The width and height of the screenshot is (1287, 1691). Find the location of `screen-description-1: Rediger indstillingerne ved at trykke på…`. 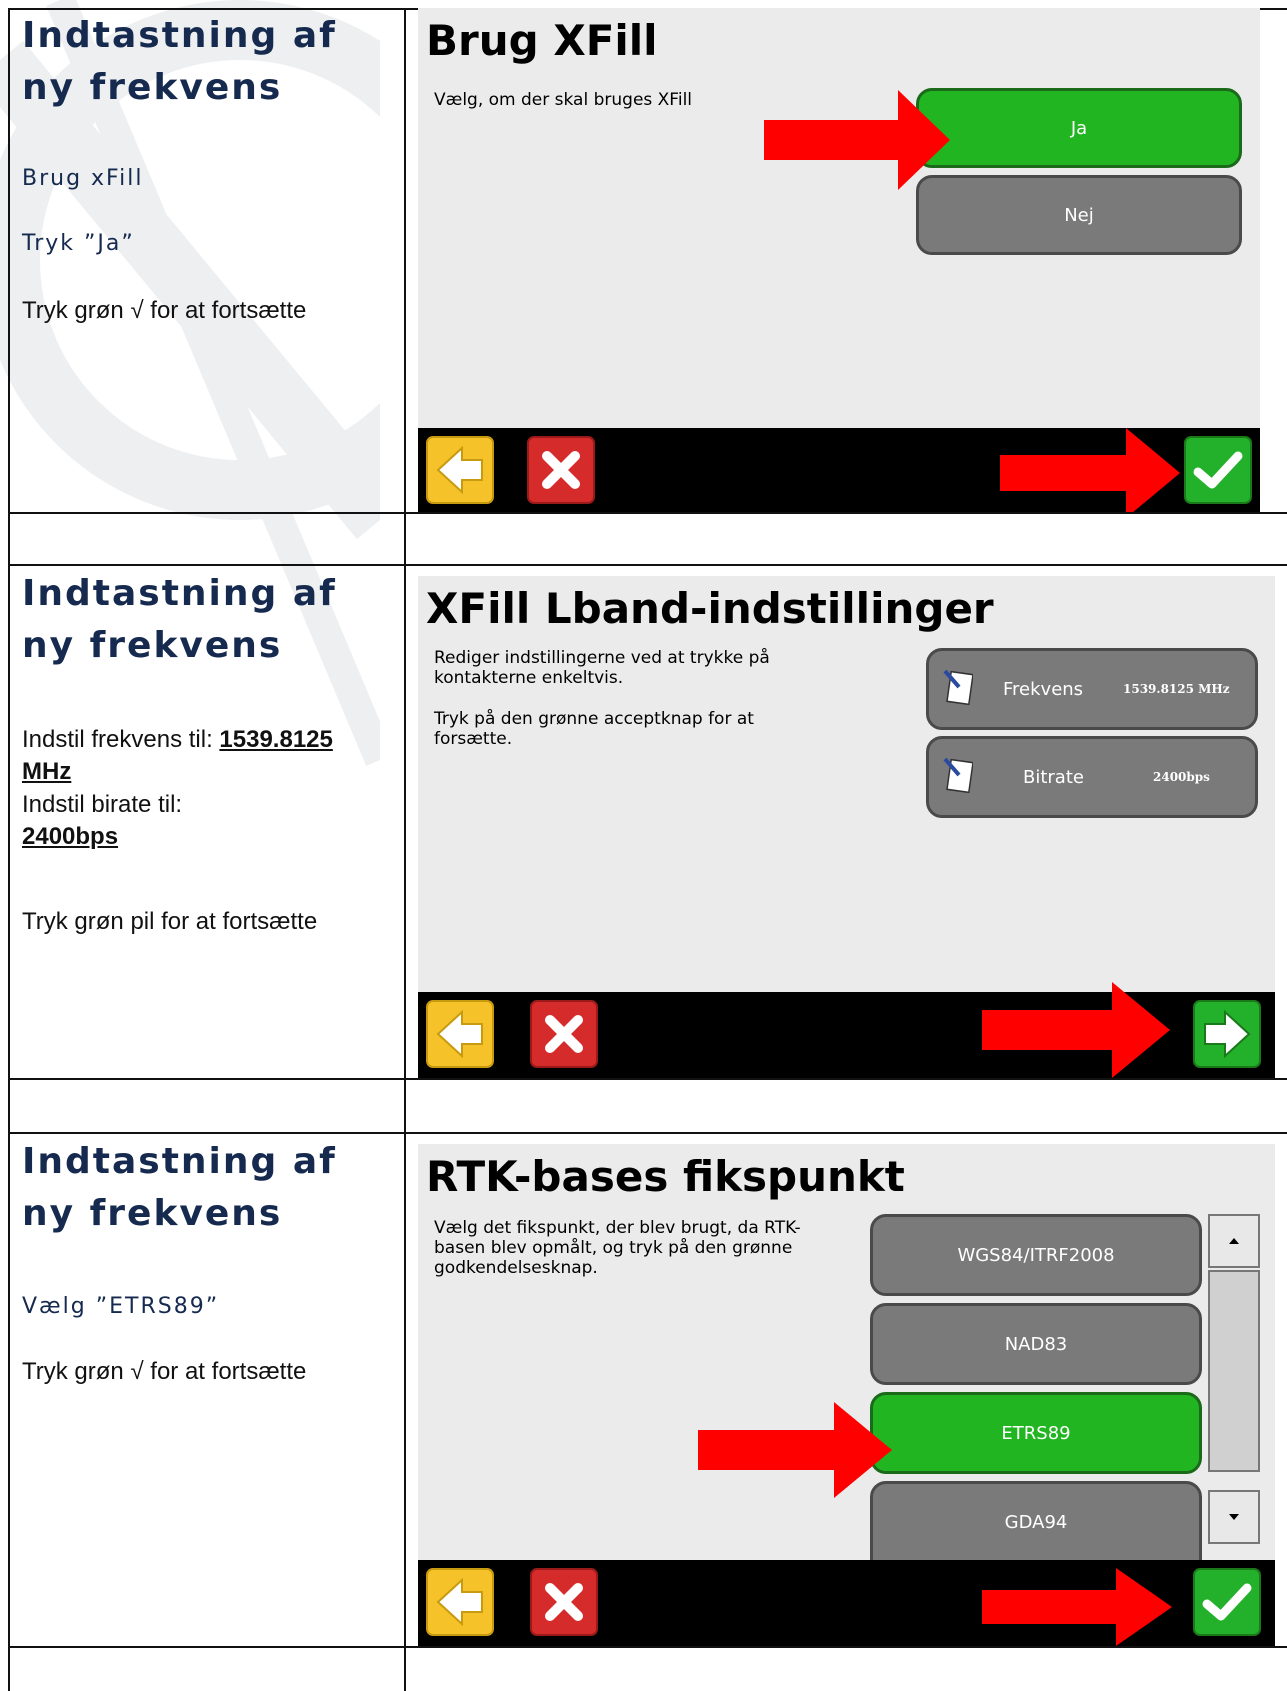

screen-description-1: Rediger indstillingerne ved at trykke på… is located at coordinates (602, 668).